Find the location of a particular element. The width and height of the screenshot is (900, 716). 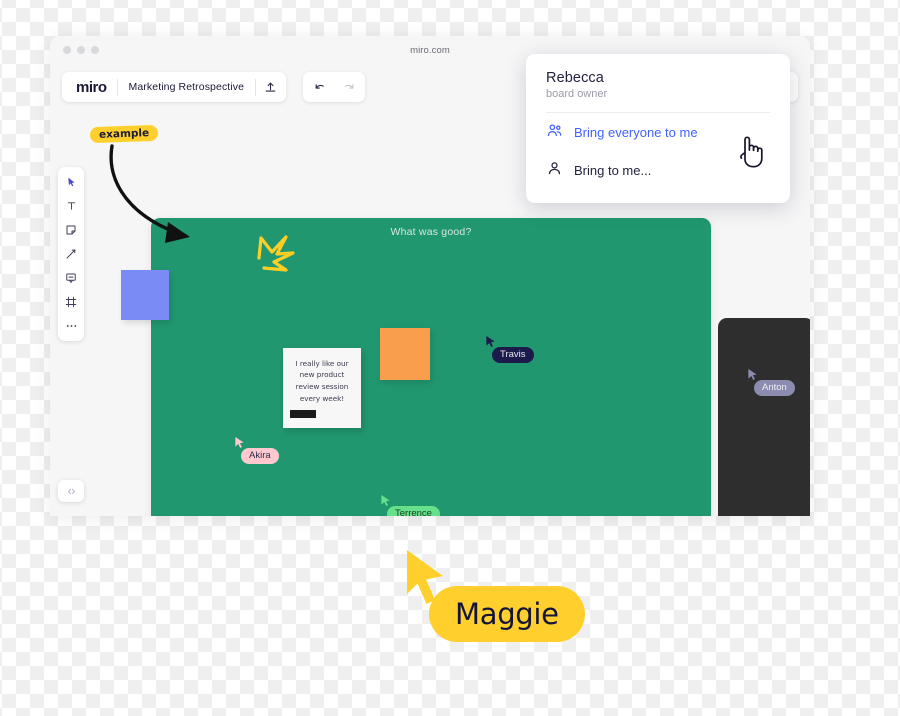

frame-tool is located at coordinates (71, 302).